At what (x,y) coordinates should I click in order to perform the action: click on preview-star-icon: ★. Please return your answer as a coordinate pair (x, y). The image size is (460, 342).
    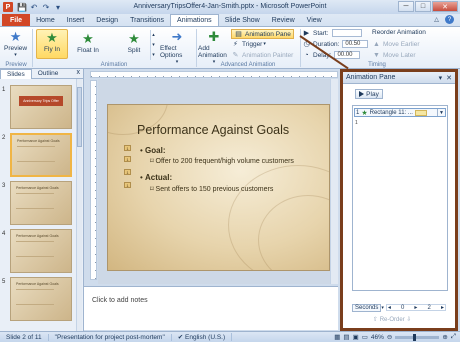
    Looking at the image, I should click on (15, 36).